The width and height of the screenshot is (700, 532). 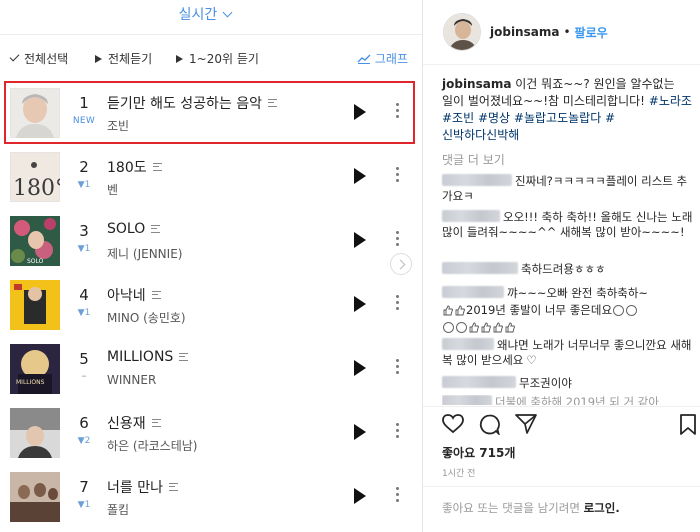 What do you see at coordinates (568, 189) in the screenshot?
I see `comment: 진짜네?ㅋㅋㅋㅋㅋ플레이 리스트 추가요ㅋ` at bounding box center [568, 189].